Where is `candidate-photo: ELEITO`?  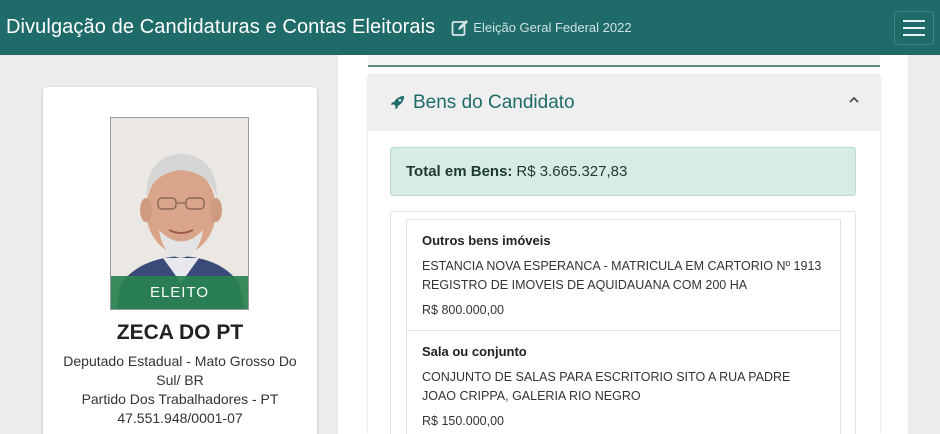
candidate-photo: ELEITO is located at coordinates (179, 213).